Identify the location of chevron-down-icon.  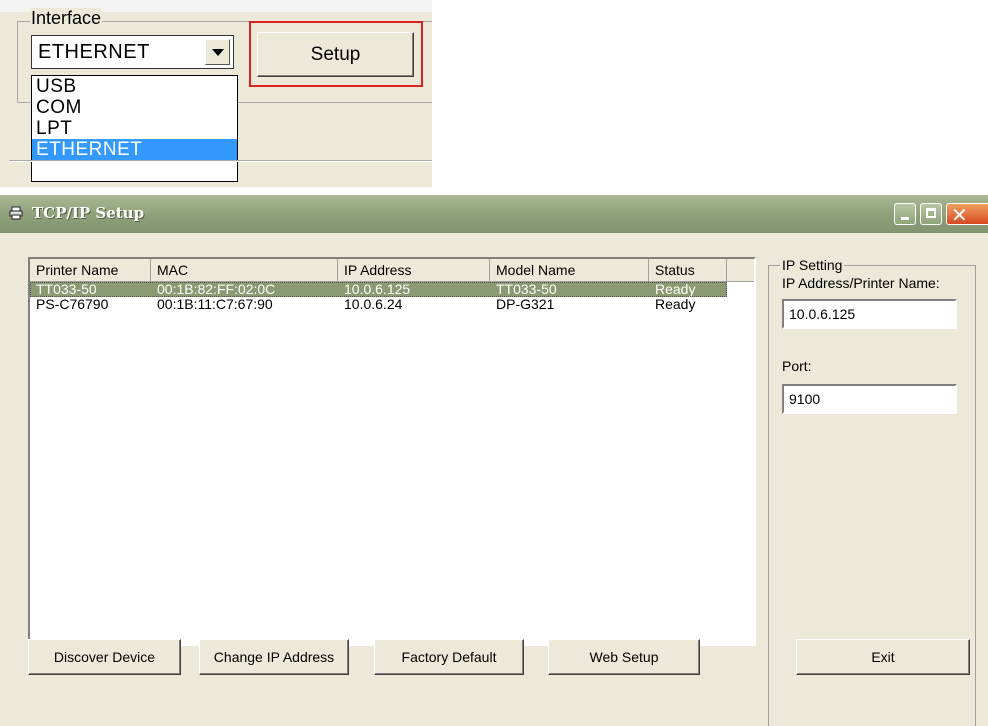
(217, 52).